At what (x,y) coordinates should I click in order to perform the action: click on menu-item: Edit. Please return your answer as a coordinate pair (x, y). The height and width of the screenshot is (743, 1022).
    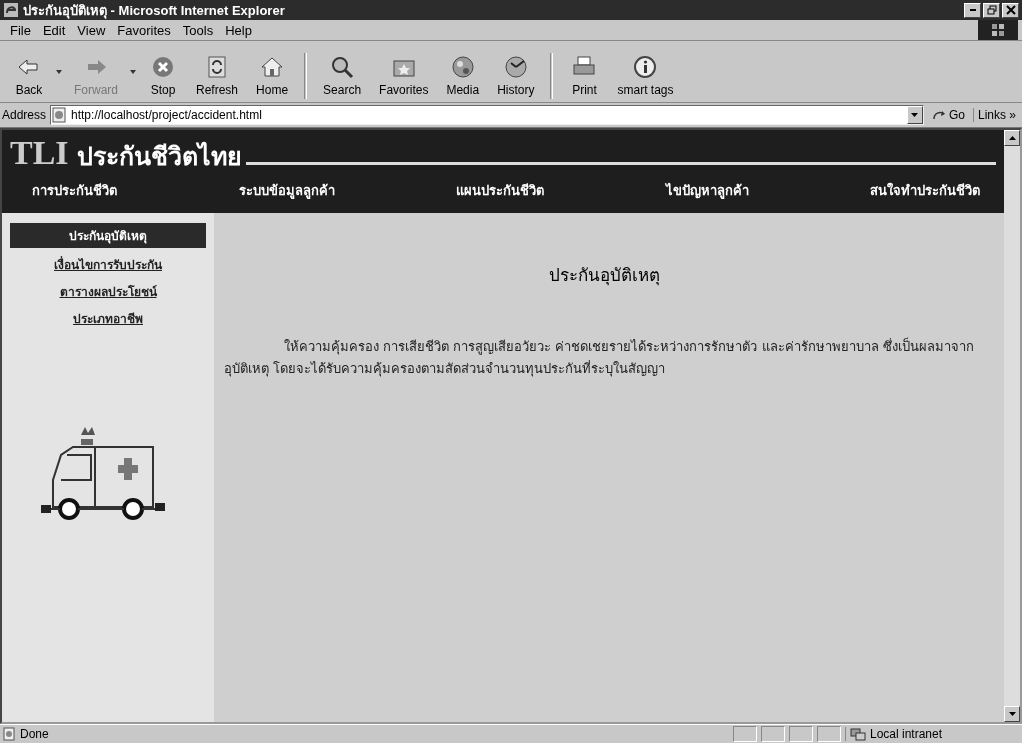
    Looking at the image, I should click on (54, 30).